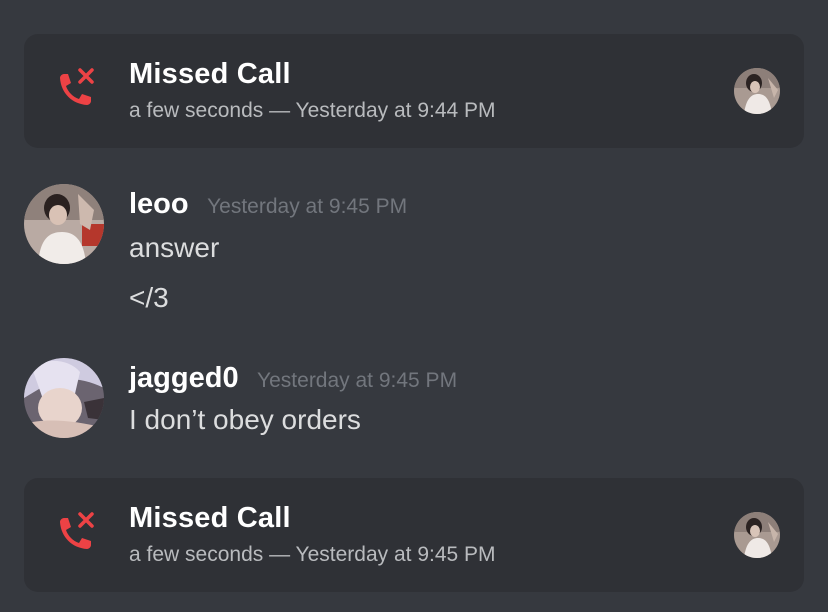 This screenshot has height=612, width=828. What do you see at coordinates (184, 378) in the screenshot?
I see `username: jagged0` at bounding box center [184, 378].